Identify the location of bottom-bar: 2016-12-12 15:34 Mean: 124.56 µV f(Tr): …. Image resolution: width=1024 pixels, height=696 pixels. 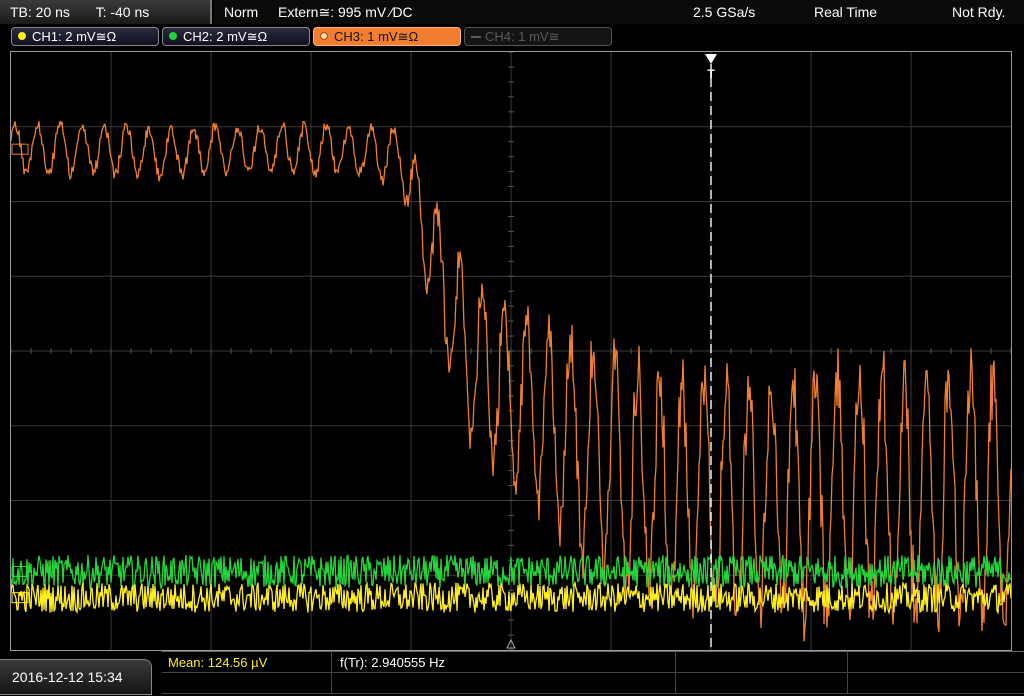
(512, 673).